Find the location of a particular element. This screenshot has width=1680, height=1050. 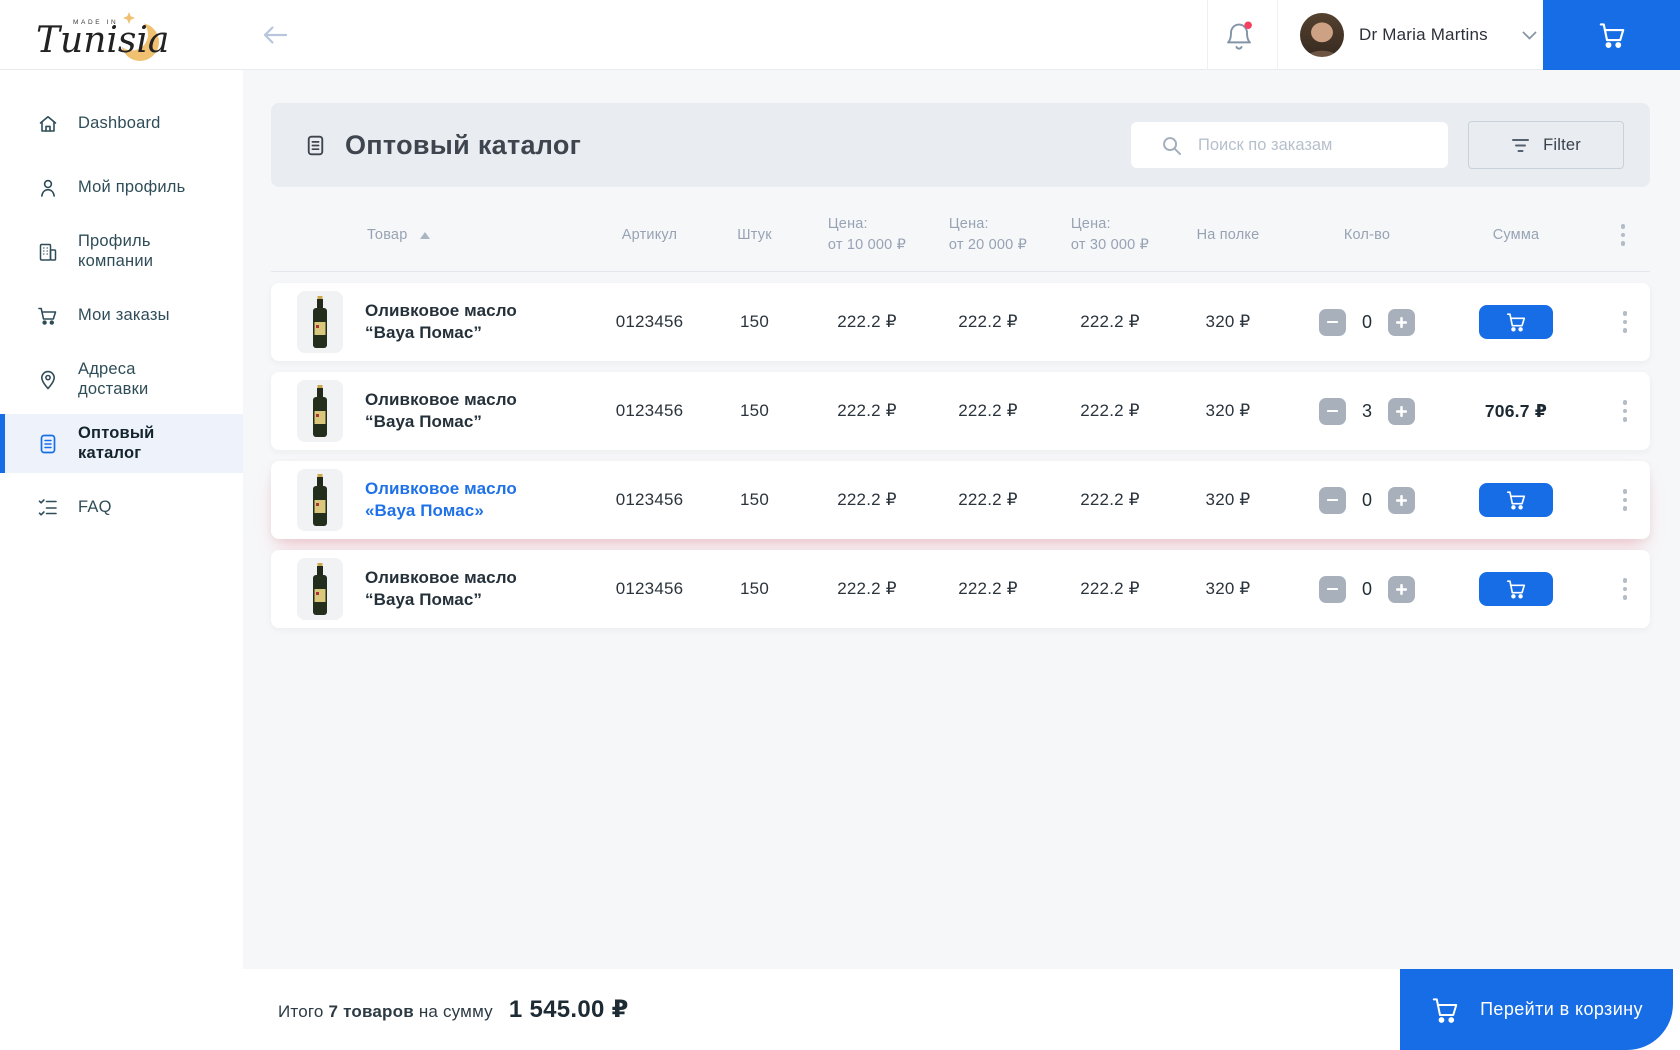

quantity-value: 3 is located at coordinates (1366, 410).